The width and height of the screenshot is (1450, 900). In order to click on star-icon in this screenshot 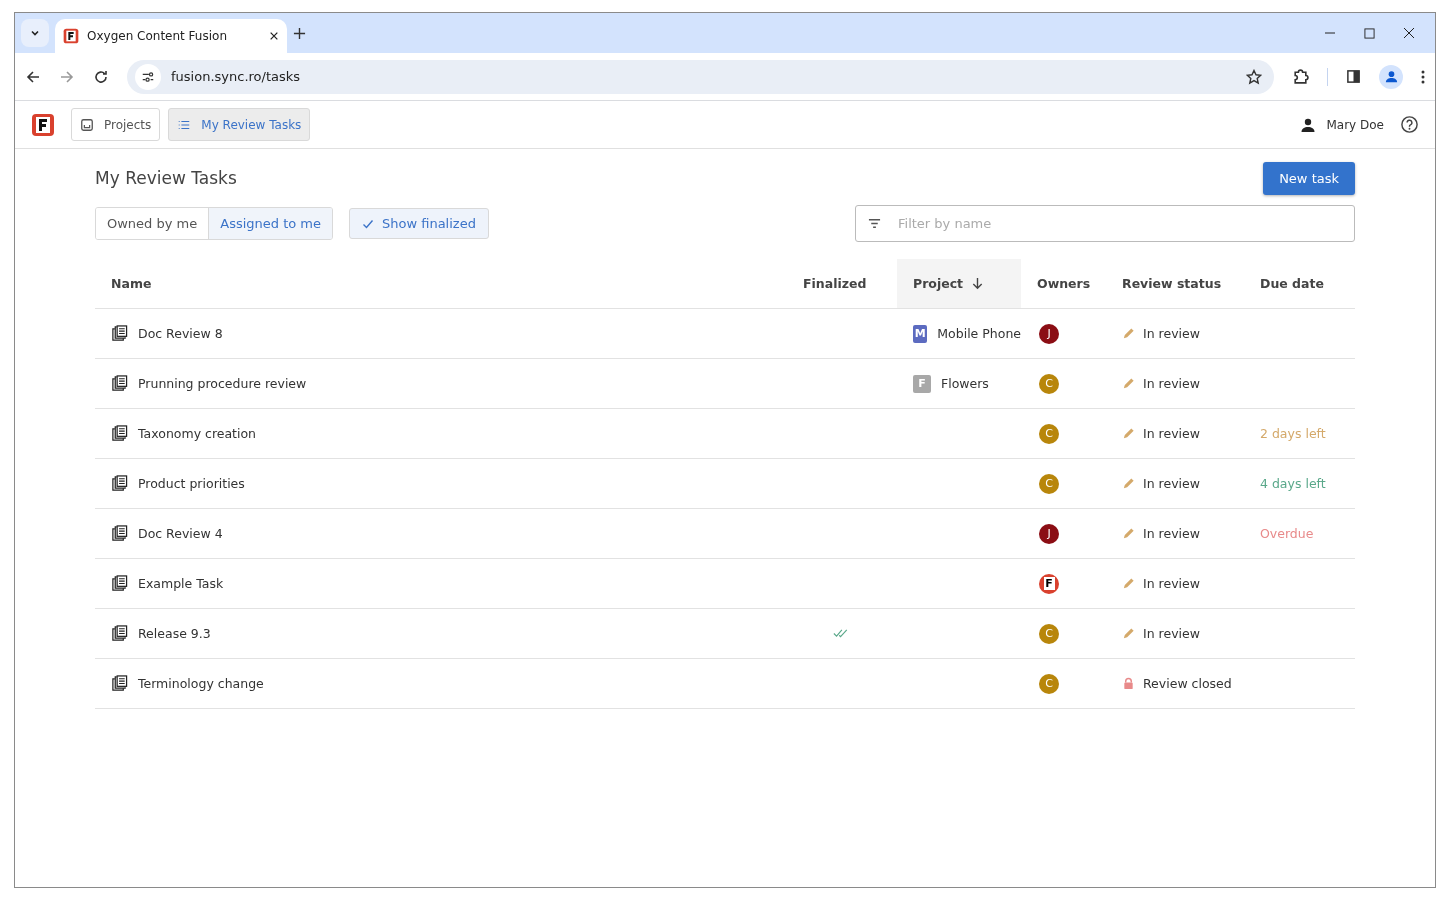, I will do `click(1254, 76)`.